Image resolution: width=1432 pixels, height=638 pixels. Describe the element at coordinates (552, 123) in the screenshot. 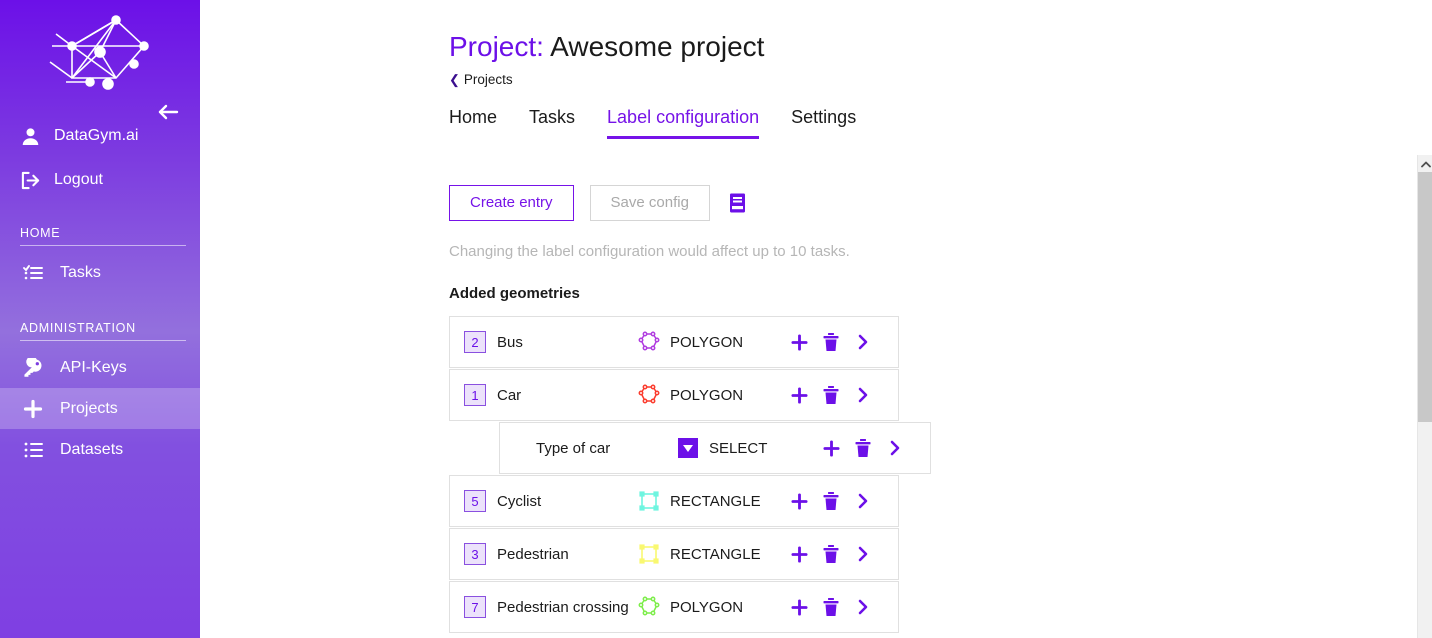

I see `tab-tasks: Tasks` at that location.